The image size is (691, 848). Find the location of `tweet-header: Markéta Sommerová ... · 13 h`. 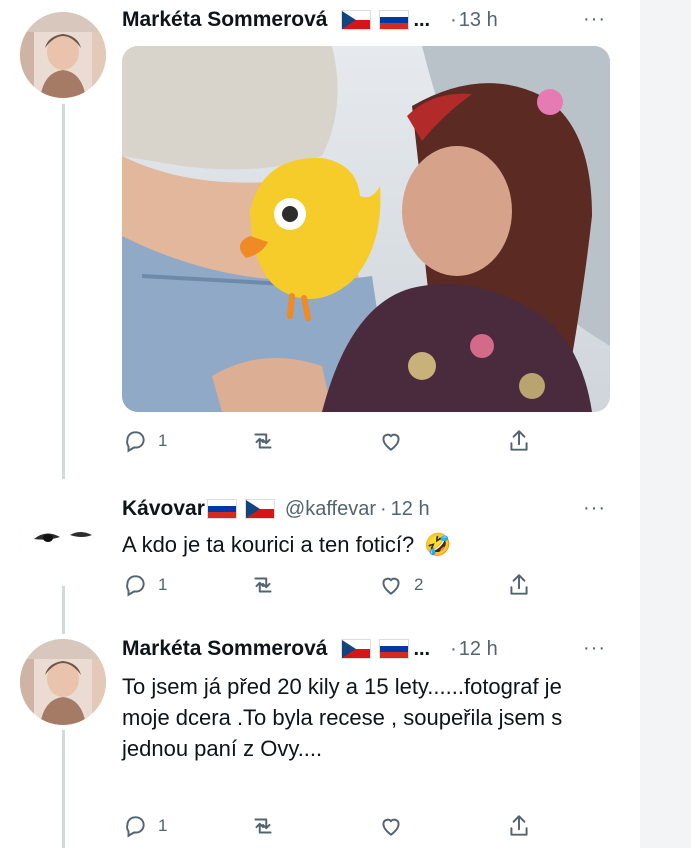

tweet-header: Markéta Sommerová ... · 13 h is located at coordinates (310, 20).